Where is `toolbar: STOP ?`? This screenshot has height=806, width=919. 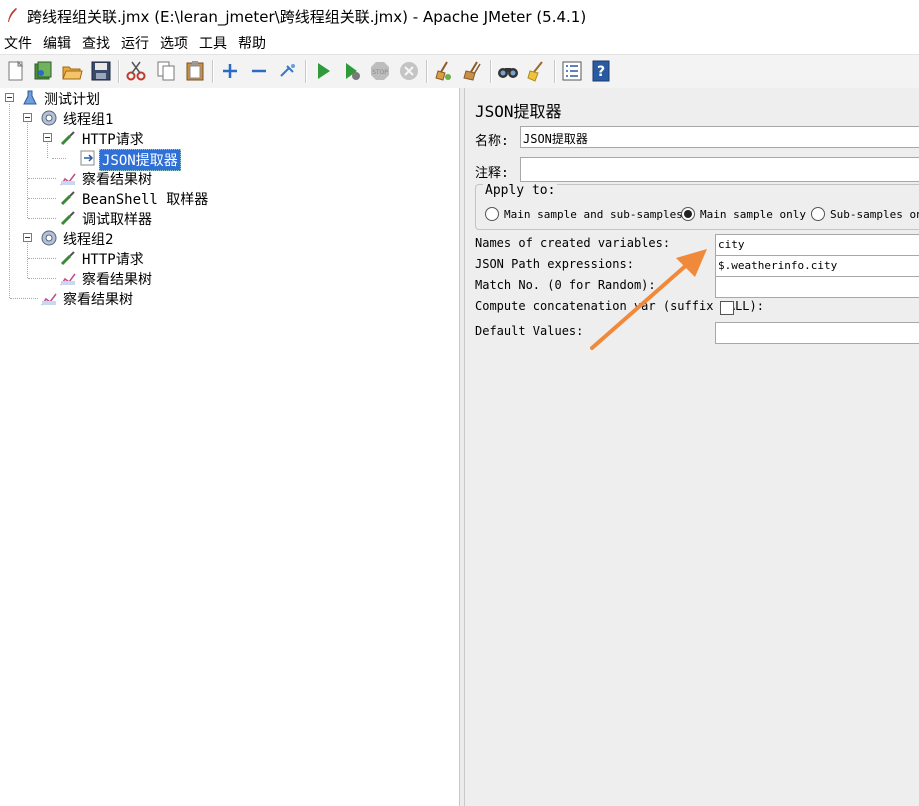
toolbar: STOP ? is located at coordinates (459, 71).